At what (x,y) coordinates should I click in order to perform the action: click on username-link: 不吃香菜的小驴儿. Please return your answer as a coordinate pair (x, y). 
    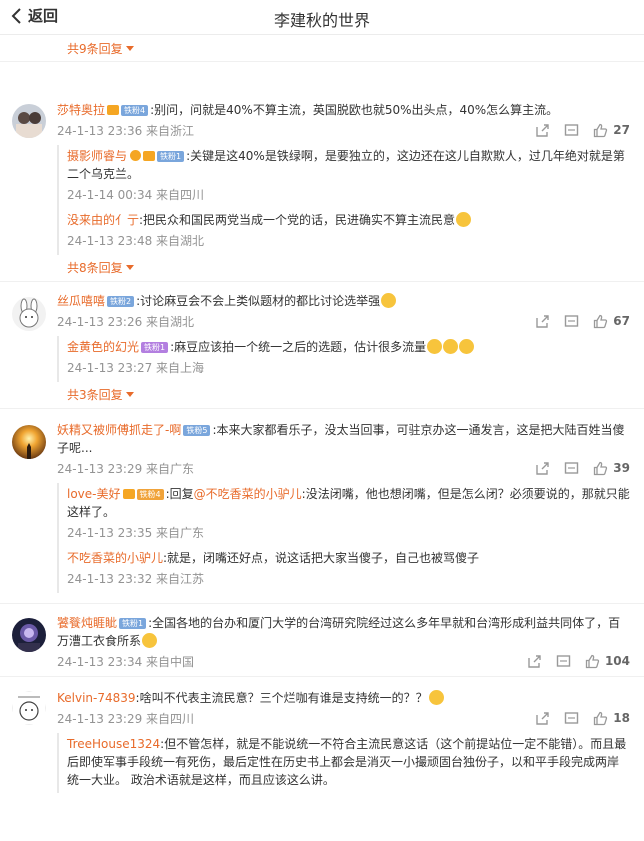
    Looking at the image, I should click on (115, 558).